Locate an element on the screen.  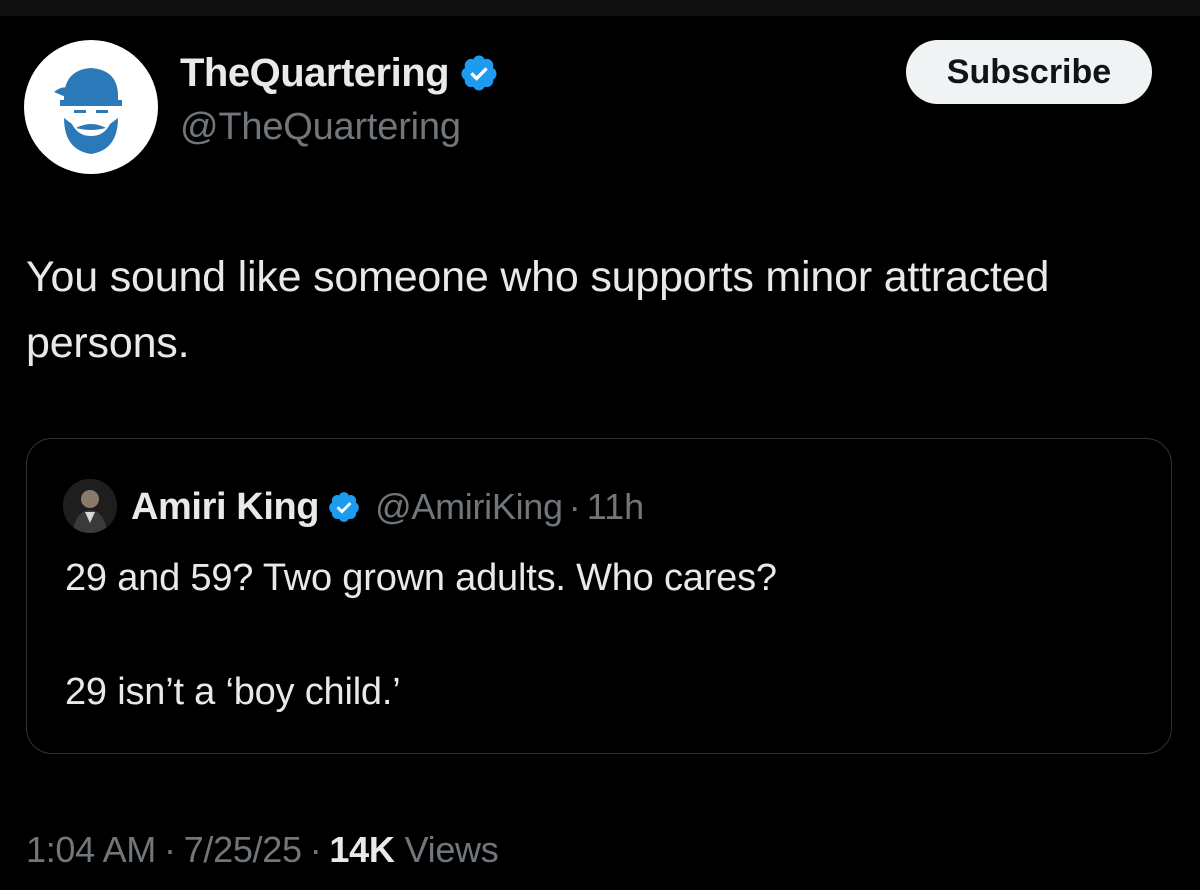
author-avatar is located at coordinates (91, 107).